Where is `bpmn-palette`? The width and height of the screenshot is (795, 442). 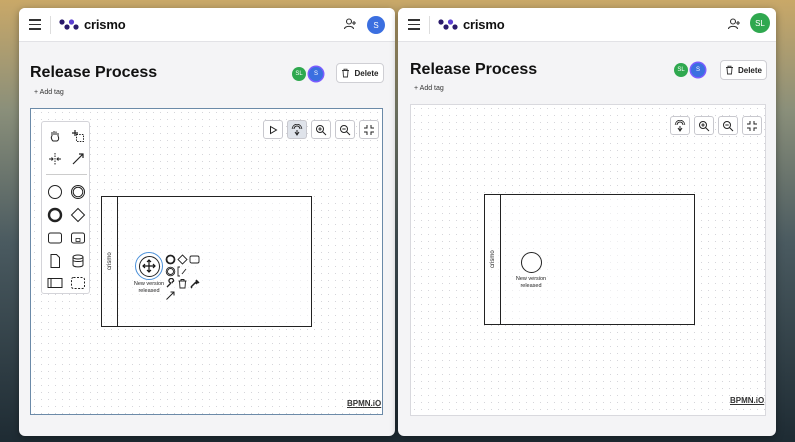
bpmn-palette is located at coordinates (65, 207).